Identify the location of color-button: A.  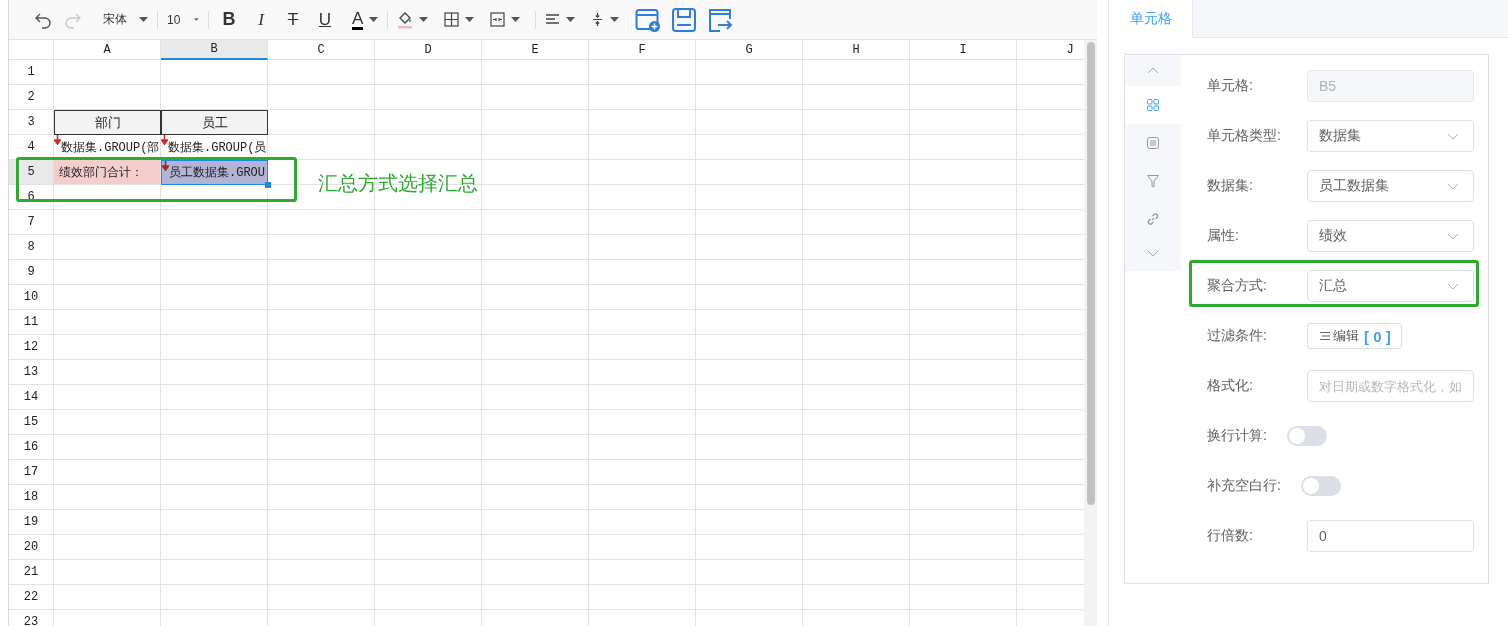
(365, 19).